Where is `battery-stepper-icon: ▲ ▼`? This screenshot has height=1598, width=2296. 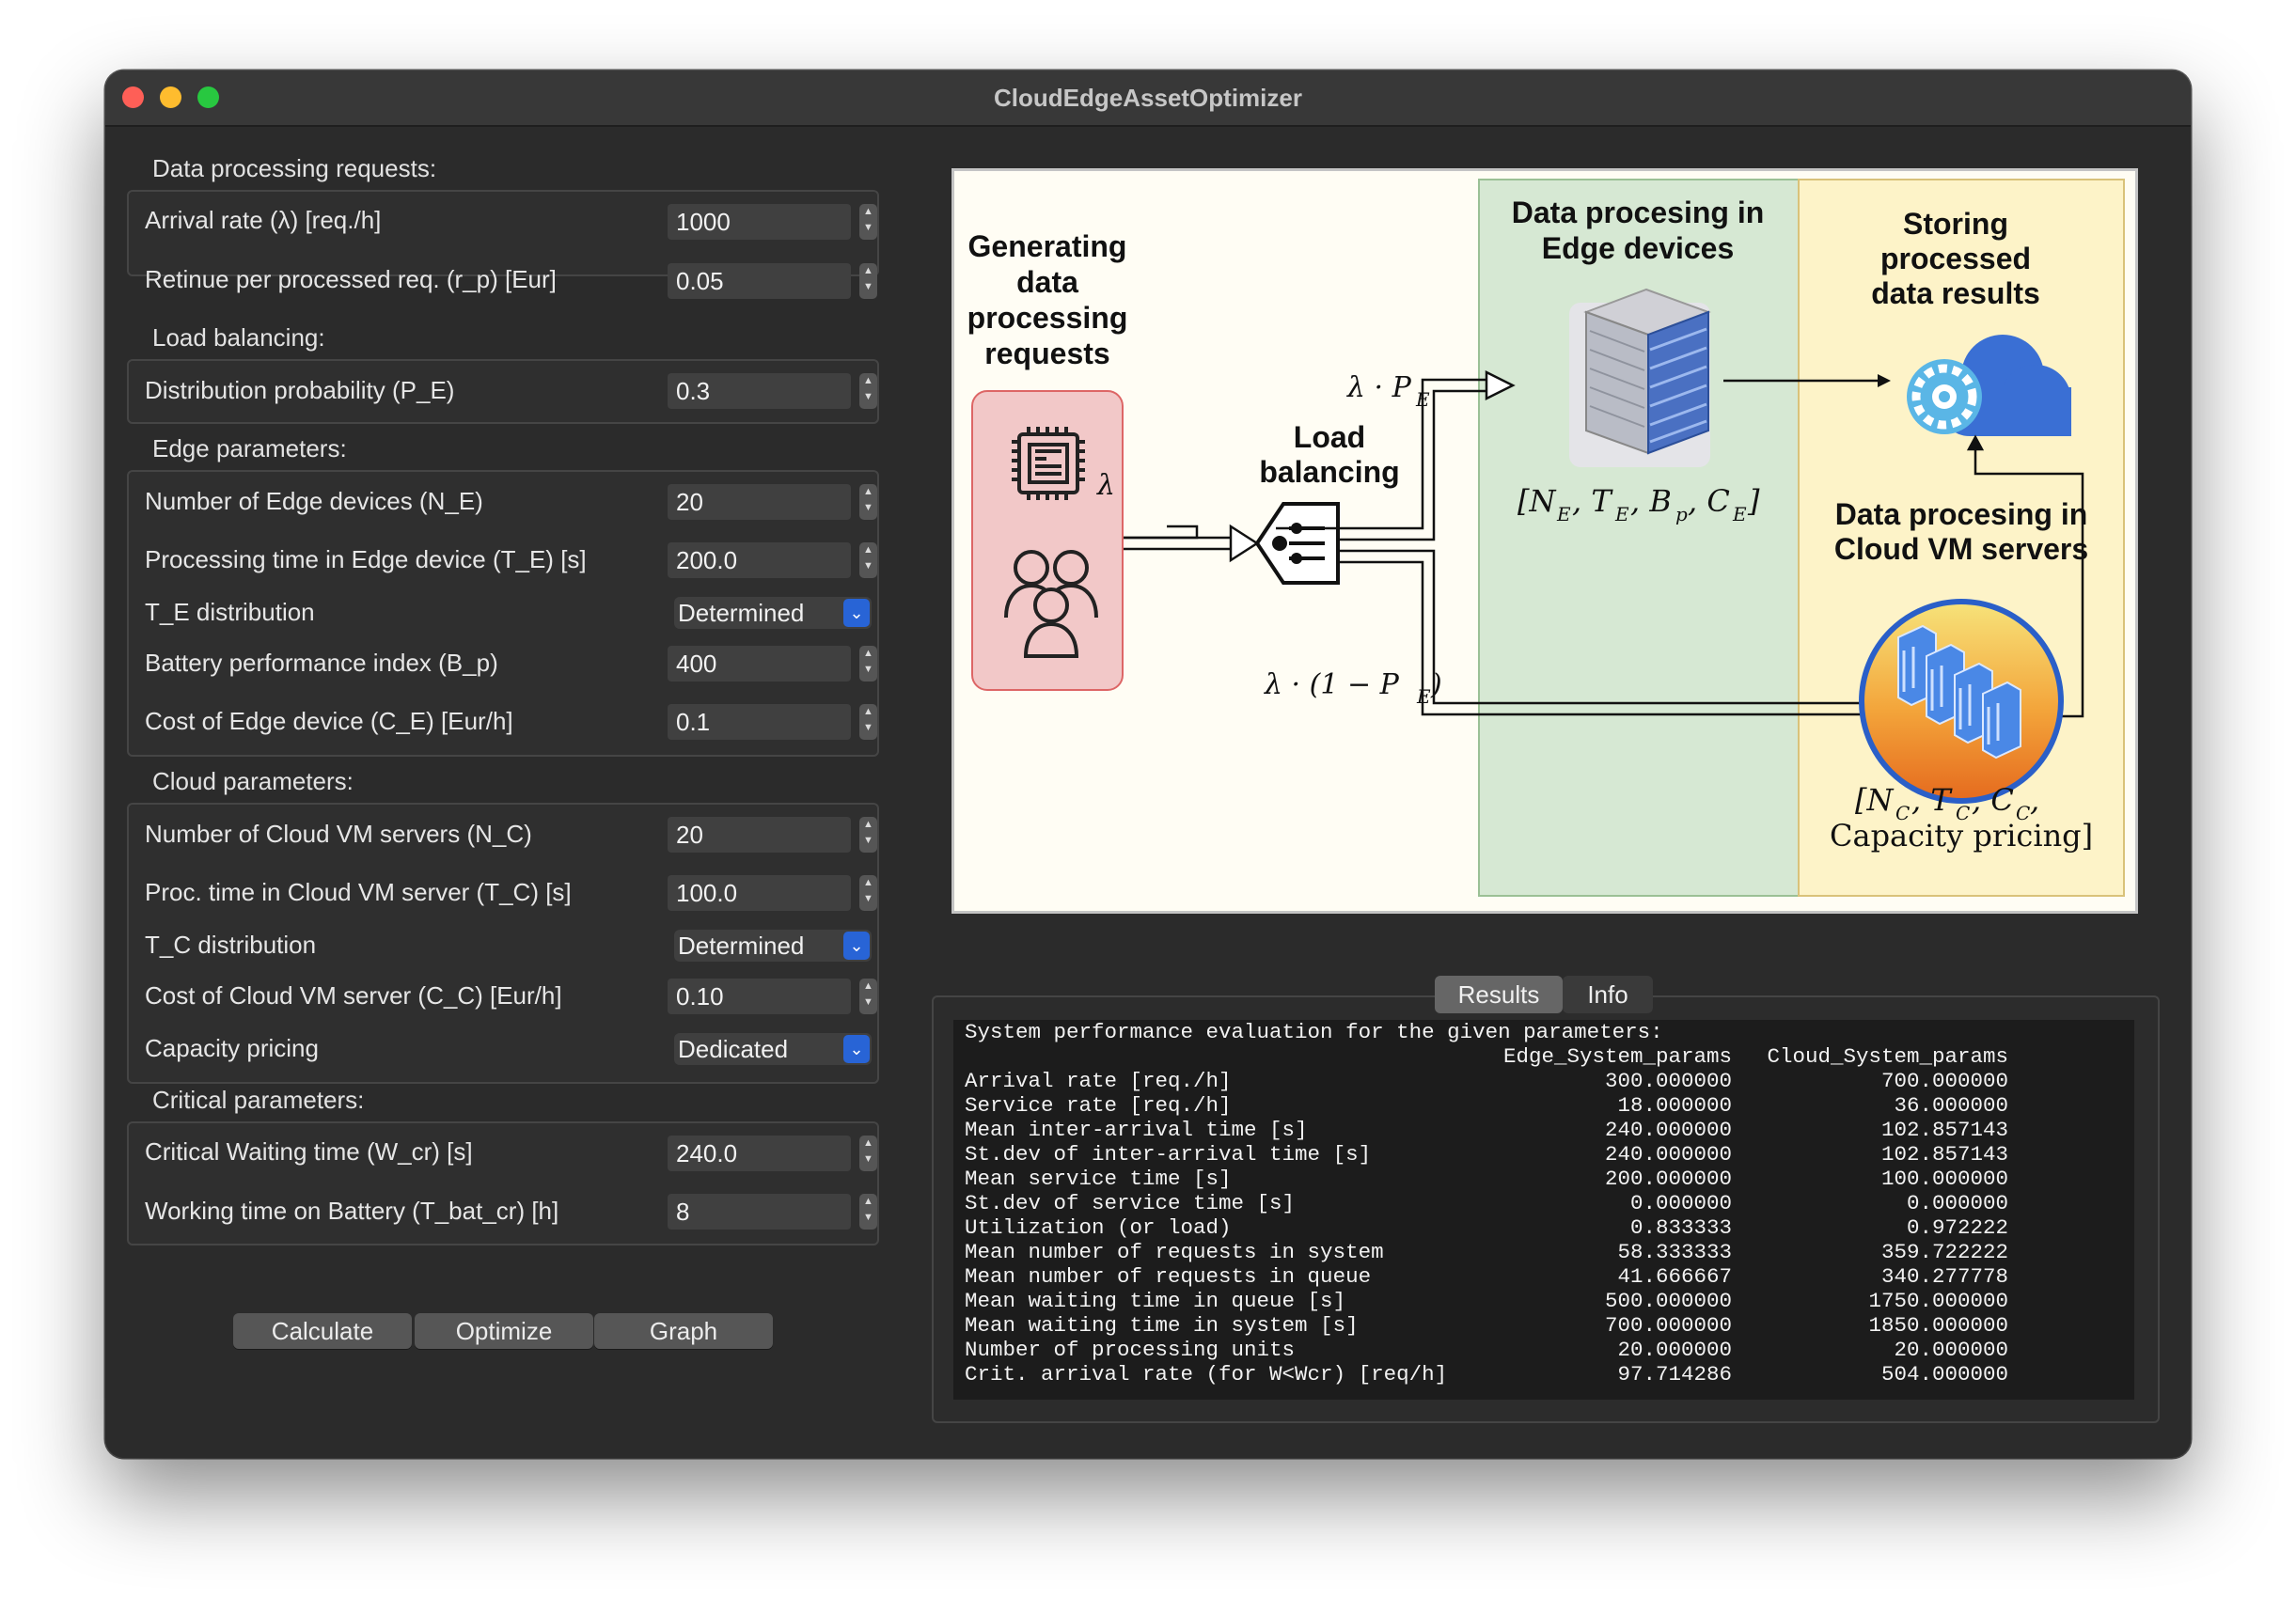 battery-stepper-icon: ▲ ▼ is located at coordinates (868, 664).